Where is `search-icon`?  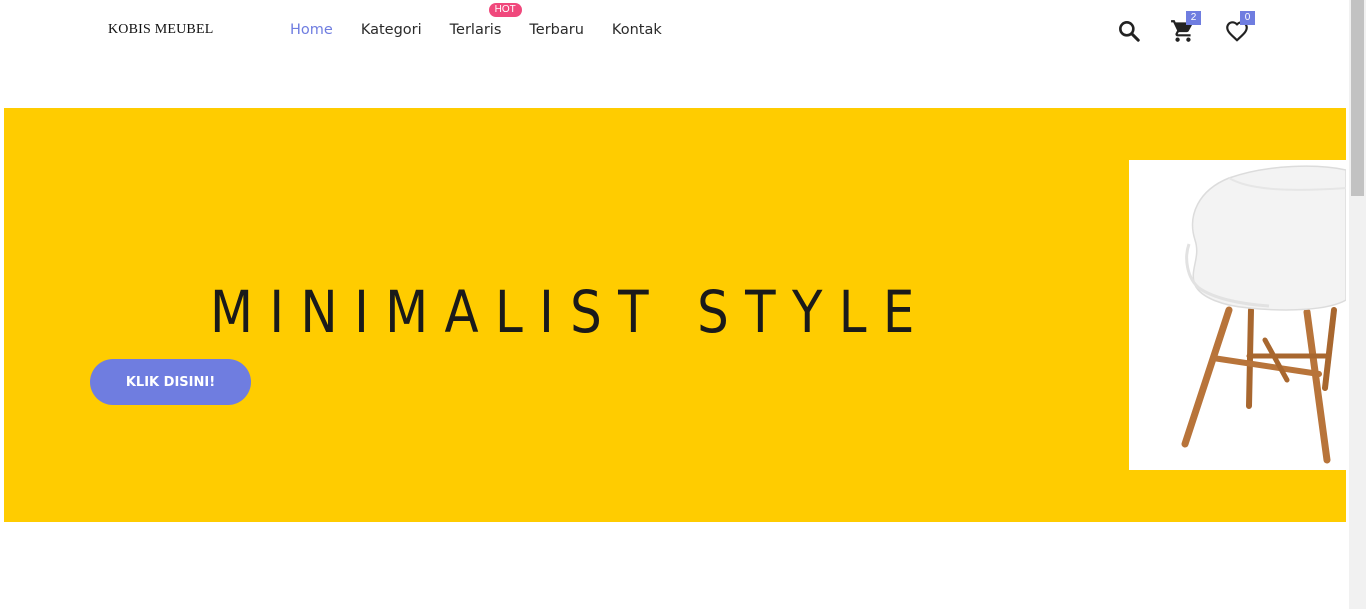
search-icon is located at coordinates (1129, 31).